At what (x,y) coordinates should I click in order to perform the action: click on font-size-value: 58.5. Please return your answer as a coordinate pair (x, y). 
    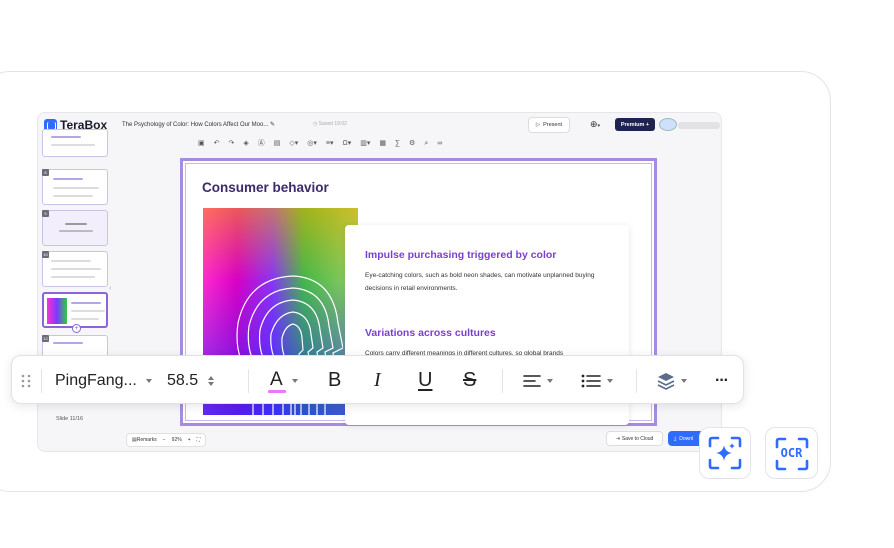
    Looking at the image, I should click on (183, 380).